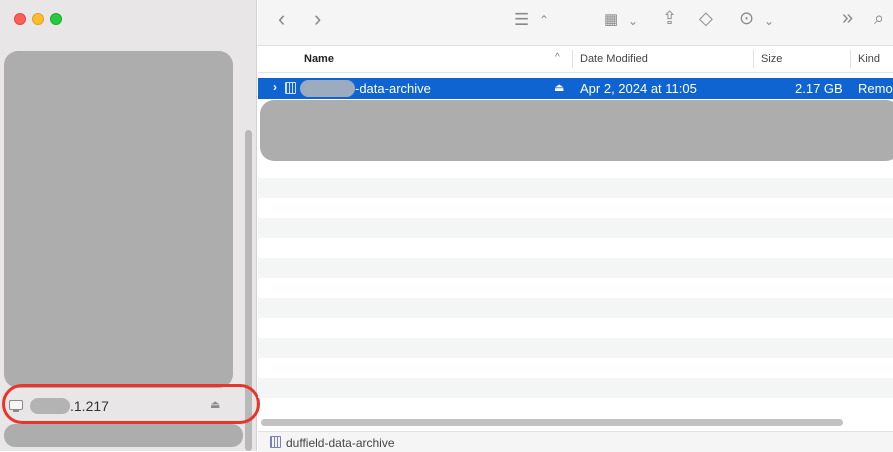 This screenshot has height=452, width=893. Describe the element at coordinates (875, 88) in the screenshot. I see `file-kind: Remo` at that location.